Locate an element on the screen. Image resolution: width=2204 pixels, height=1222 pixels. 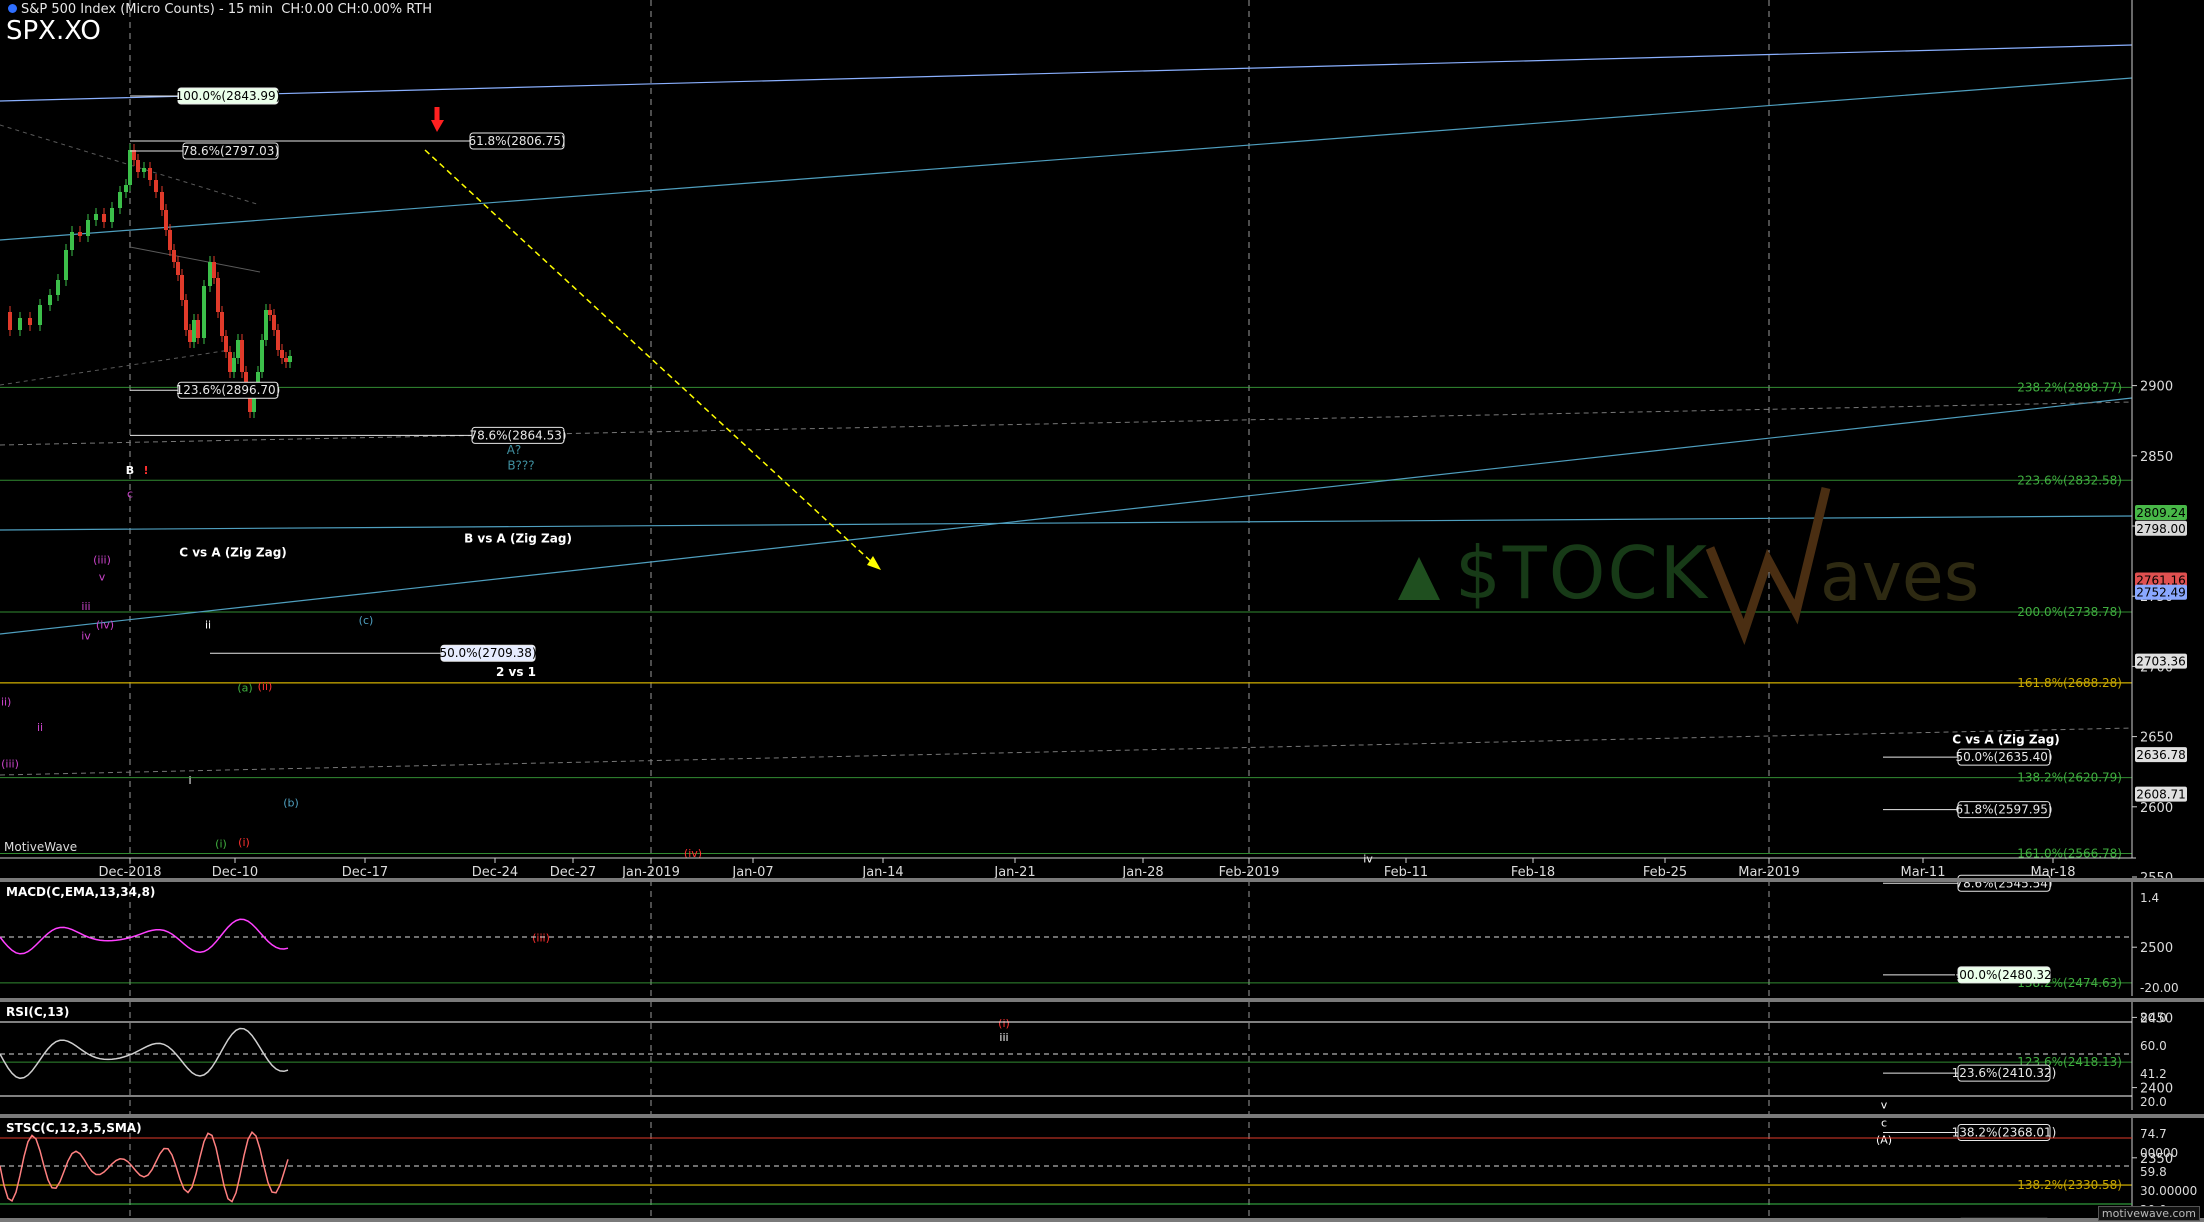
fib-box-label: 100.0%(2480.32) is located at coordinates (2004, 975).